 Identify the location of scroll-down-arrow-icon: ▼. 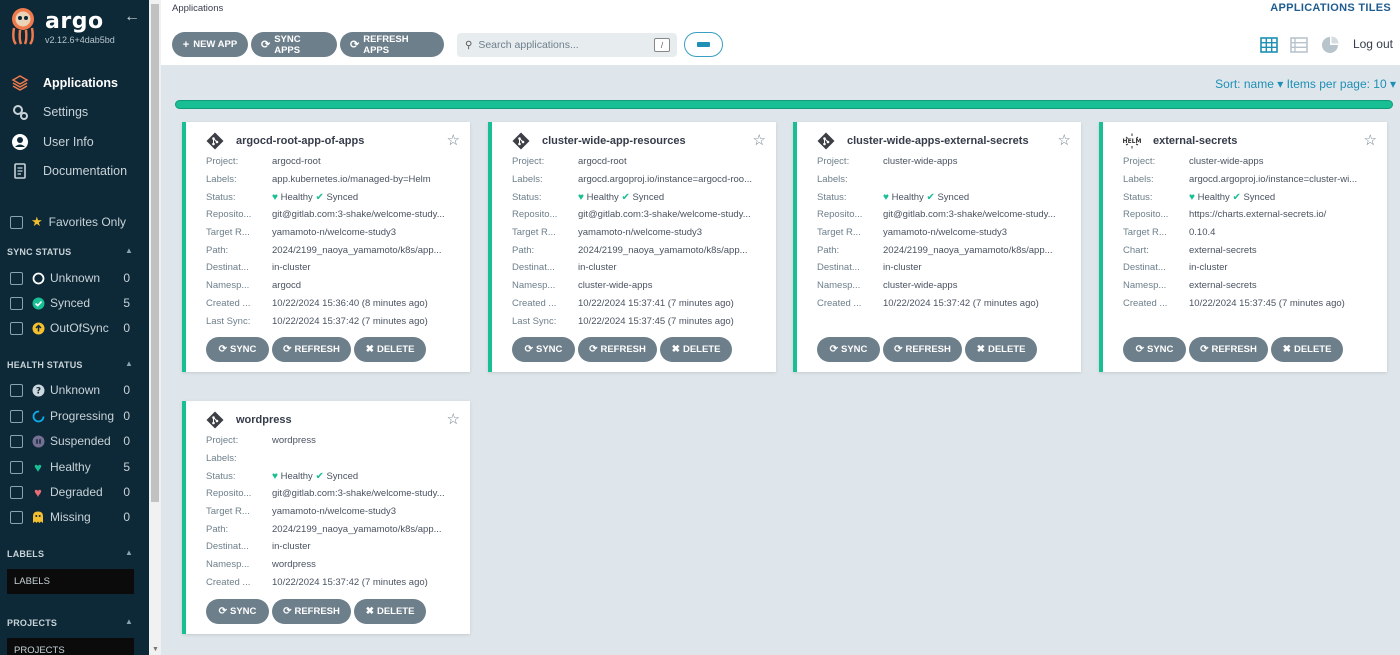
(155, 649).